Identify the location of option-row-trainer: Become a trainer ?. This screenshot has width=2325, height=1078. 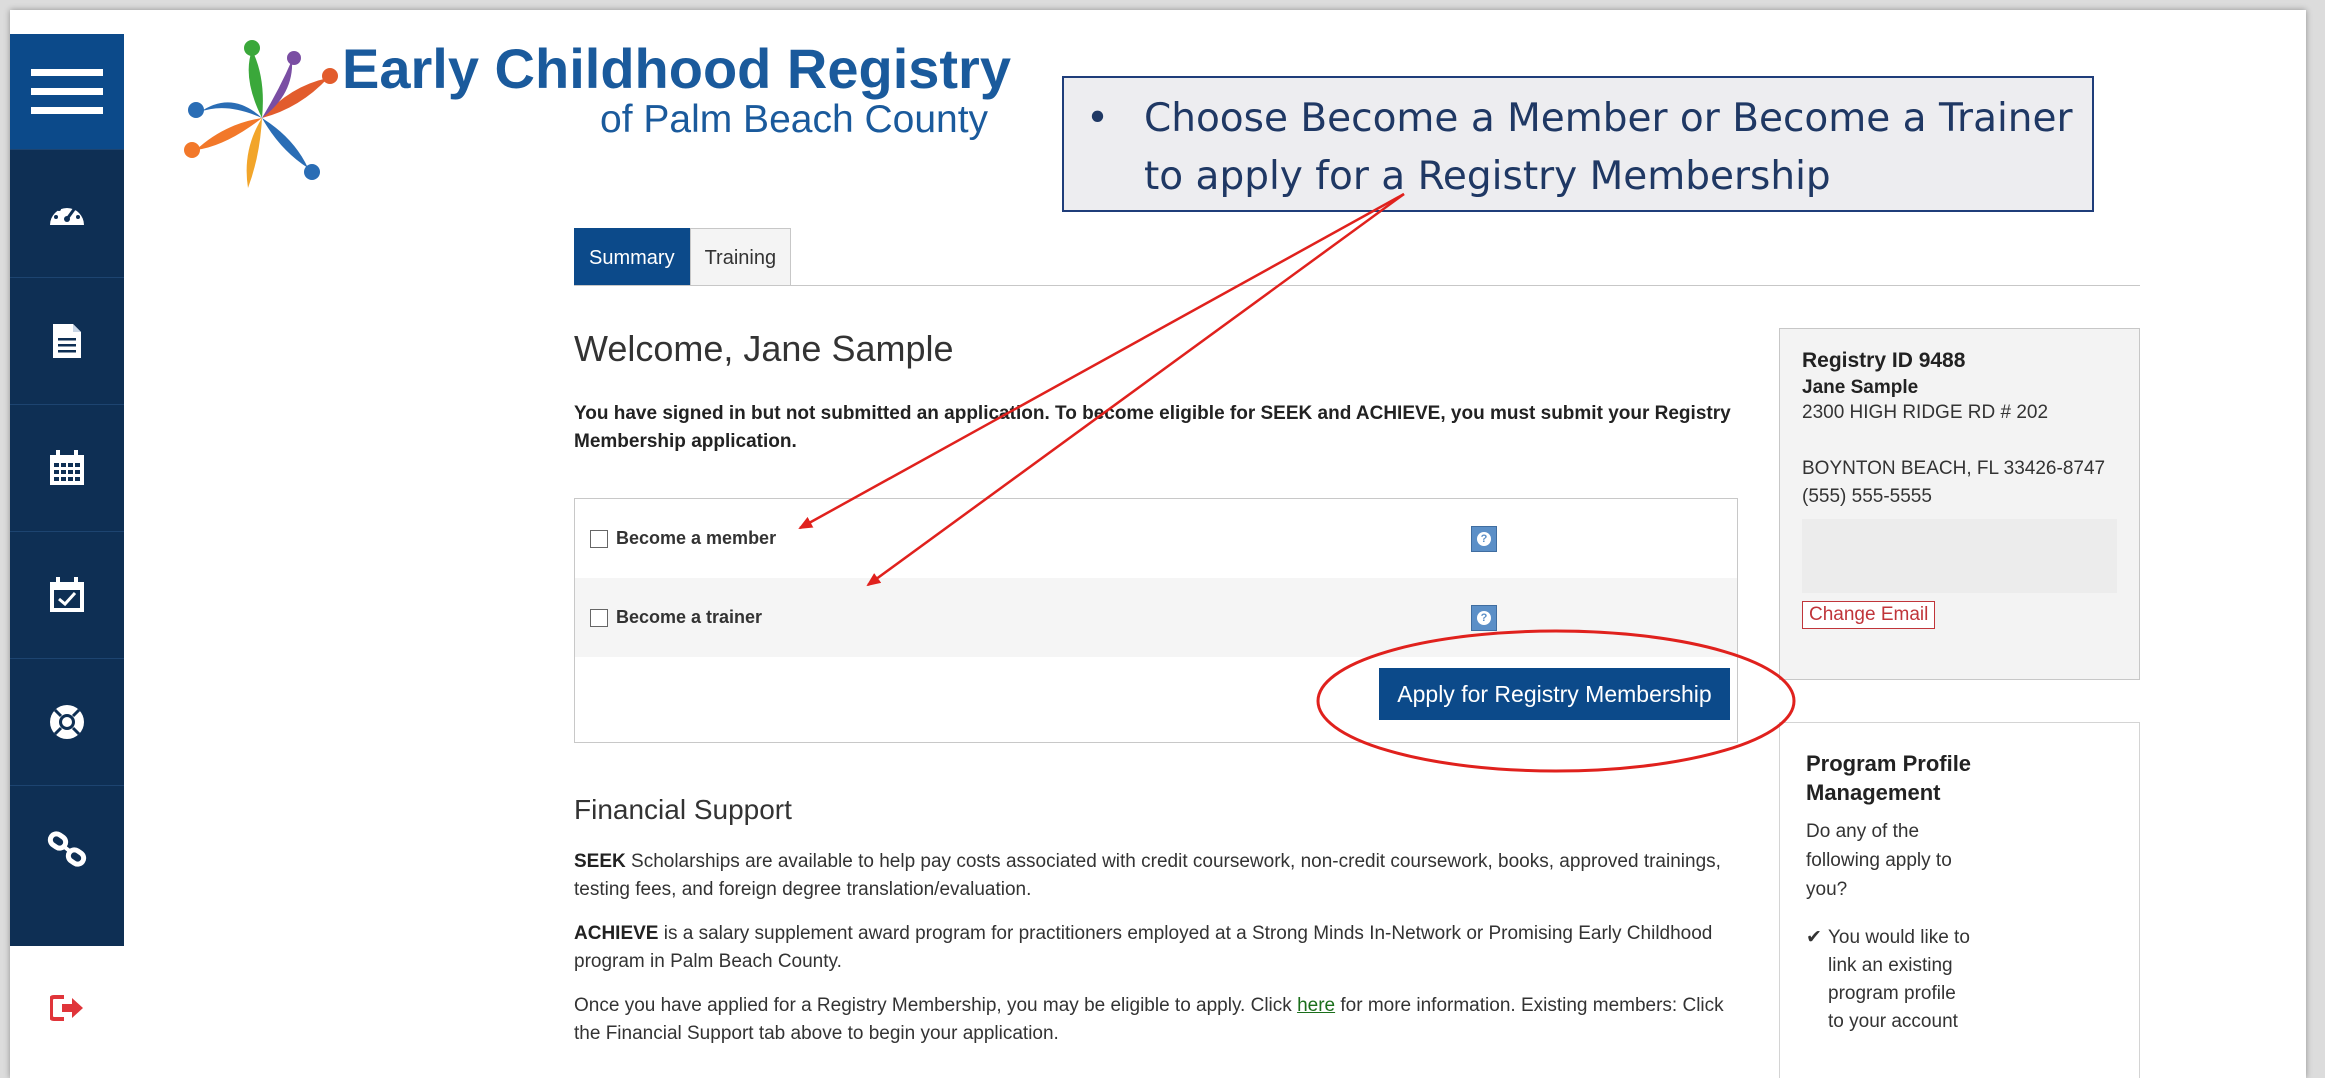
(1156, 617).